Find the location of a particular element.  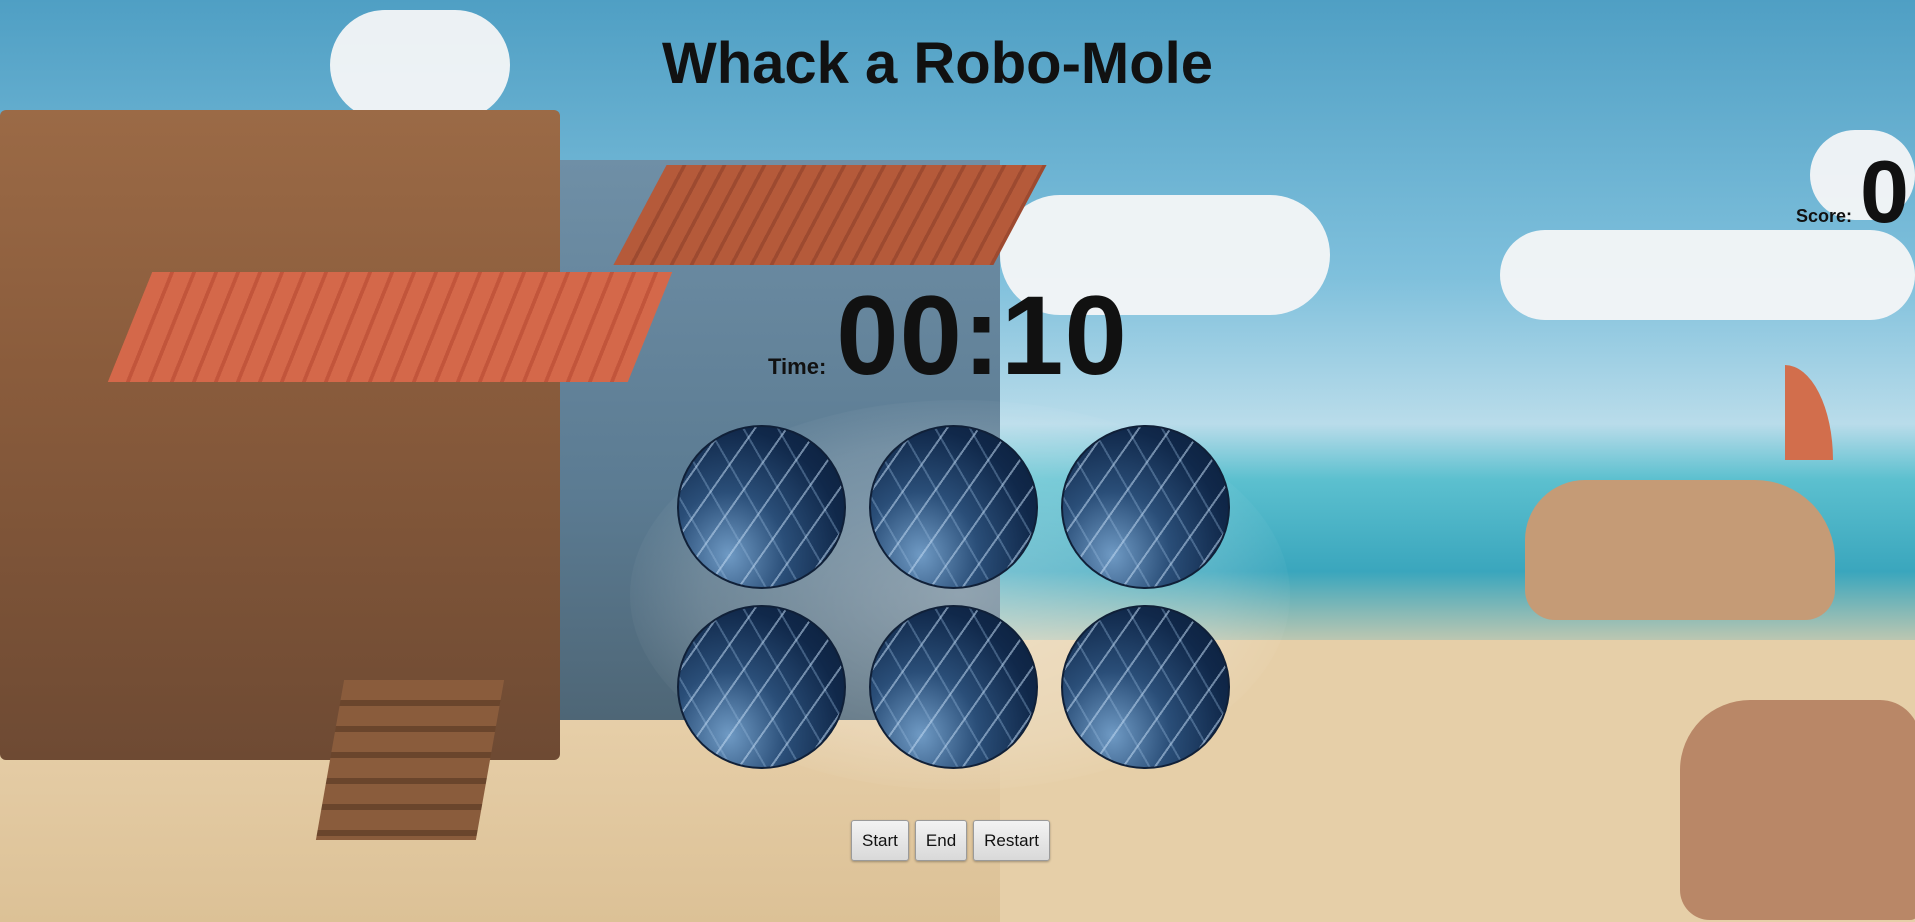

background-red-roof is located at coordinates (390, 327).